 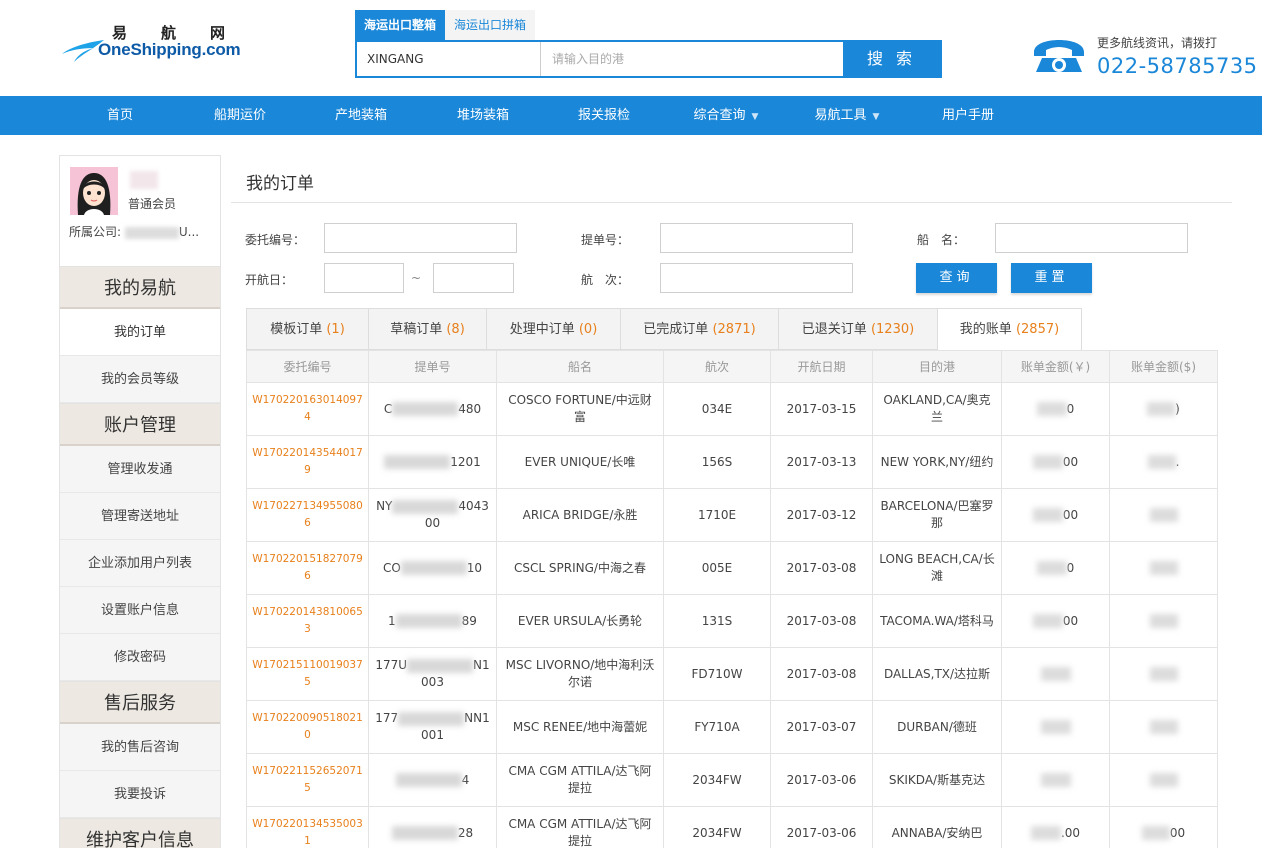 I want to click on tab-label: 处理中订单, so click(x=542, y=329).